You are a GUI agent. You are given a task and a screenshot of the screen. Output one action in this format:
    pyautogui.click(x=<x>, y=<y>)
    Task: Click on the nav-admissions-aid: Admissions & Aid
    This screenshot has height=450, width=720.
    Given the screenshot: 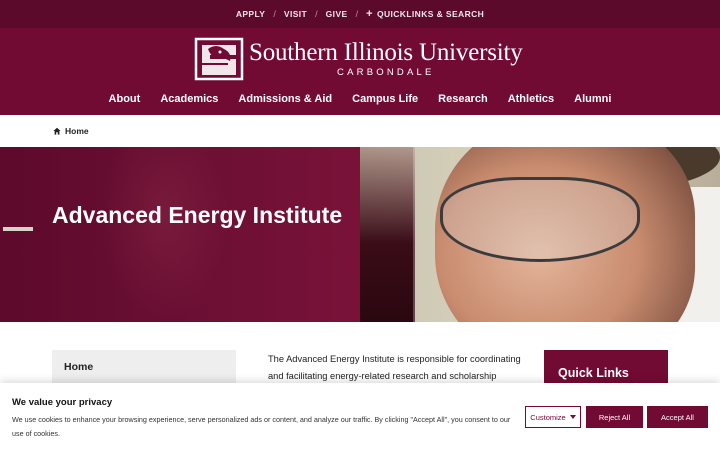 What is the action you would take?
    pyautogui.click(x=285, y=99)
    